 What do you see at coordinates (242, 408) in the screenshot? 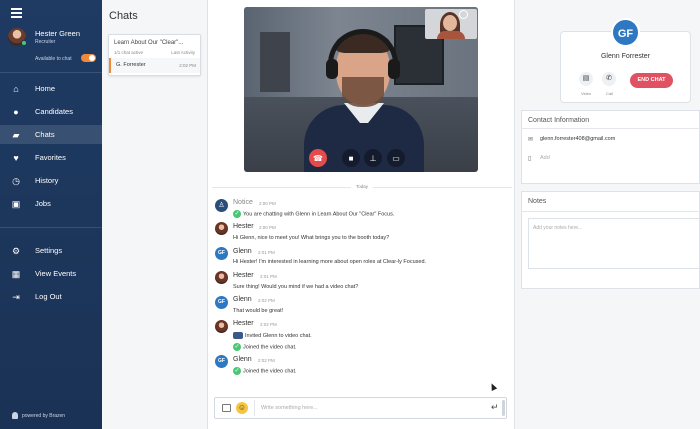
I see `emoji-icon: ☺` at bounding box center [242, 408].